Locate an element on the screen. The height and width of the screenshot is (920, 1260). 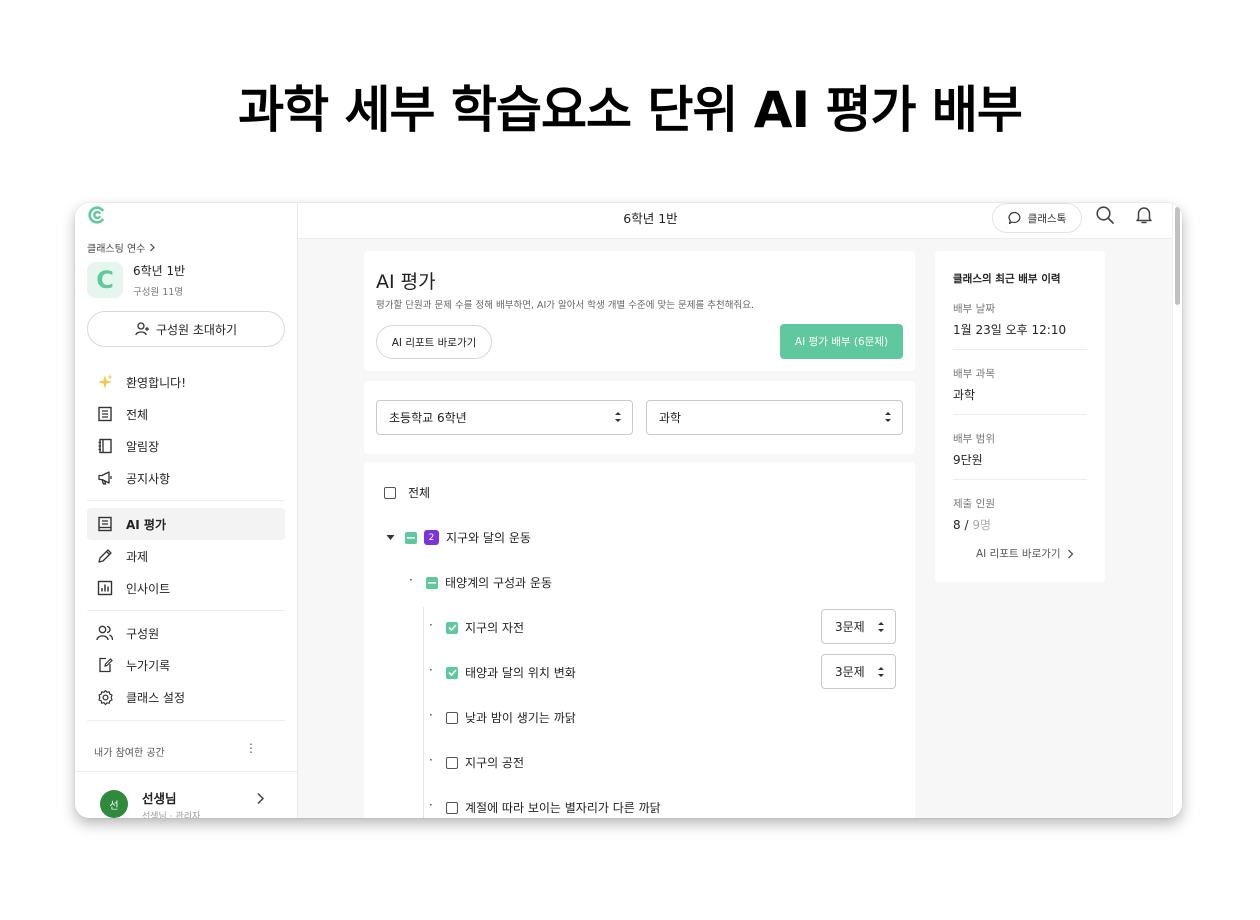
add-user-icon is located at coordinates (142, 329).